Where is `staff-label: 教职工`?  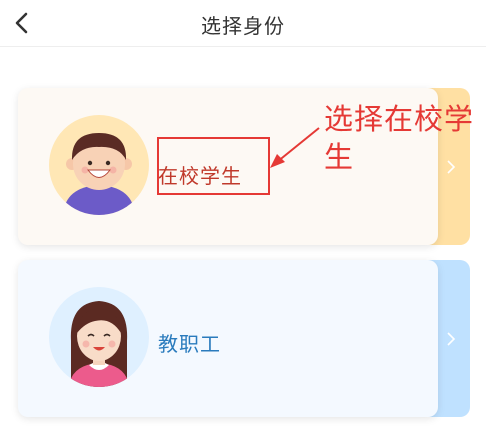
staff-label: 教职工 is located at coordinates (189, 342).